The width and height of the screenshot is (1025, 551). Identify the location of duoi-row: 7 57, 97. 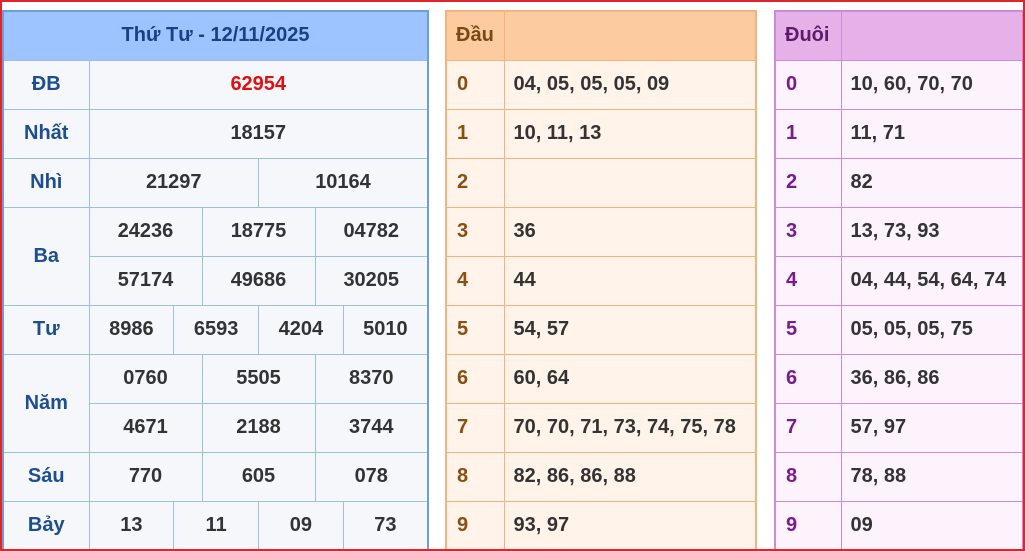
(899, 427).